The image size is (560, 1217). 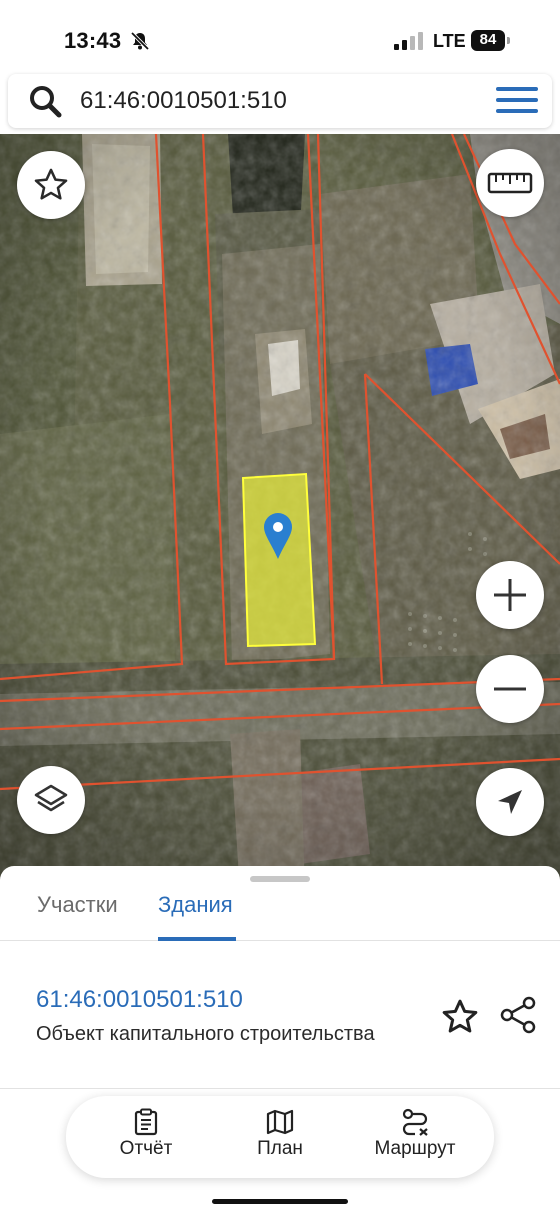 What do you see at coordinates (280, 1148) in the screenshot?
I see `plan-label: План` at bounding box center [280, 1148].